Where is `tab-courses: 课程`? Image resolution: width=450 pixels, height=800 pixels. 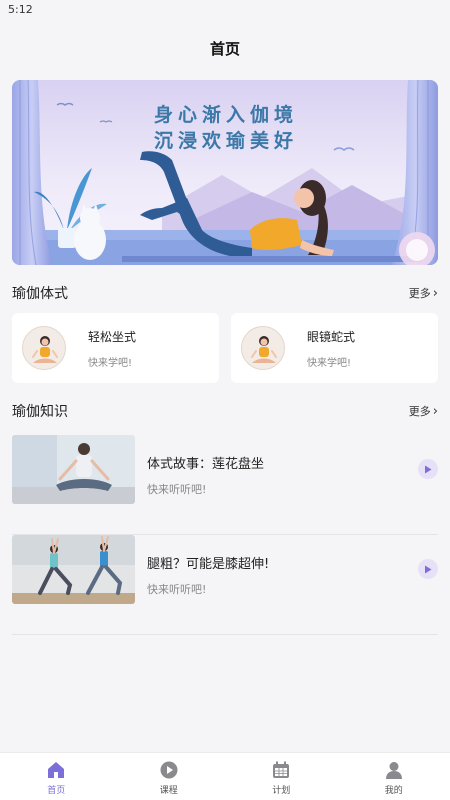 tab-courses: 课程 is located at coordinates (169, 776).